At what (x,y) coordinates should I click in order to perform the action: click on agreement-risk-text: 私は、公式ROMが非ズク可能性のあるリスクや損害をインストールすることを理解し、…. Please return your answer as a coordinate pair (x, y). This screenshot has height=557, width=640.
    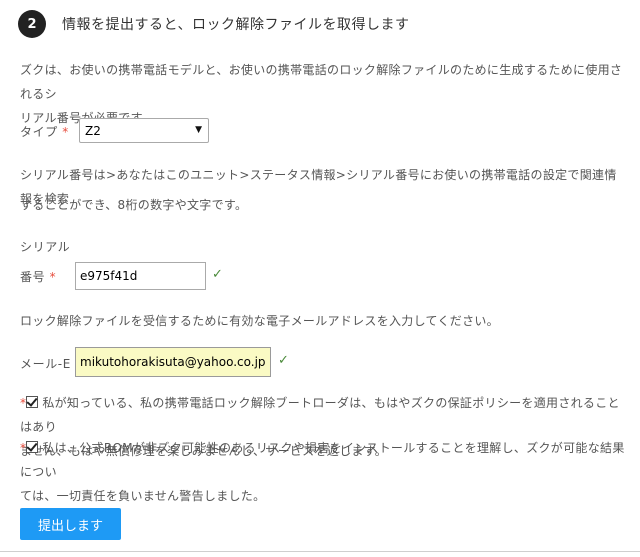
    Looking at the image, I should click on (322, 460).